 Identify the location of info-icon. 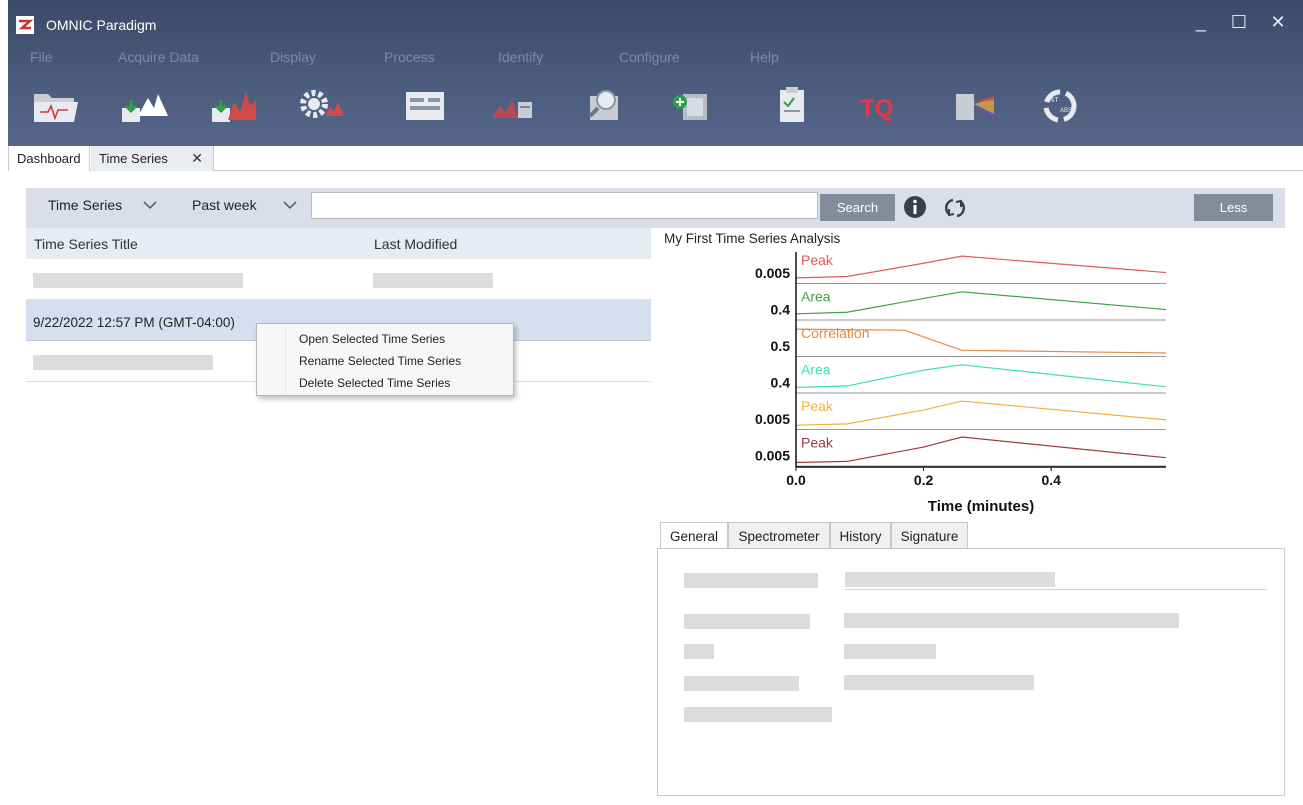
(915, 207).